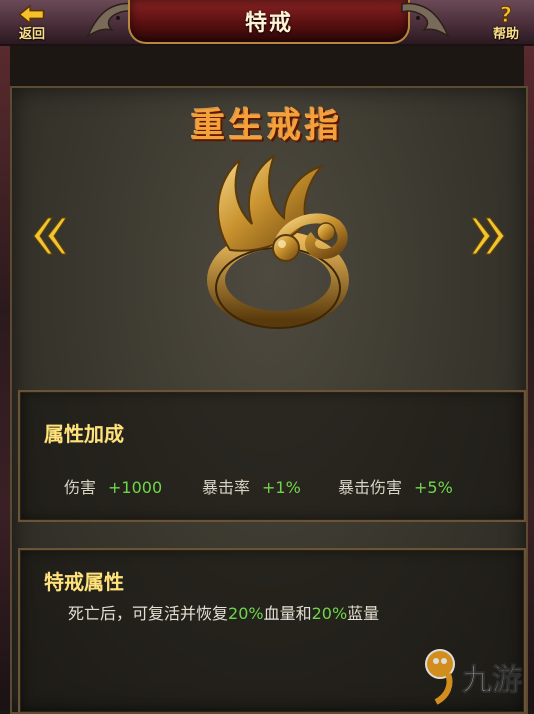  What do you see at coordinates (425, 20) in the screenshot?
I see `dragon-ornament-right-icon` at bounding box center [425, 20].